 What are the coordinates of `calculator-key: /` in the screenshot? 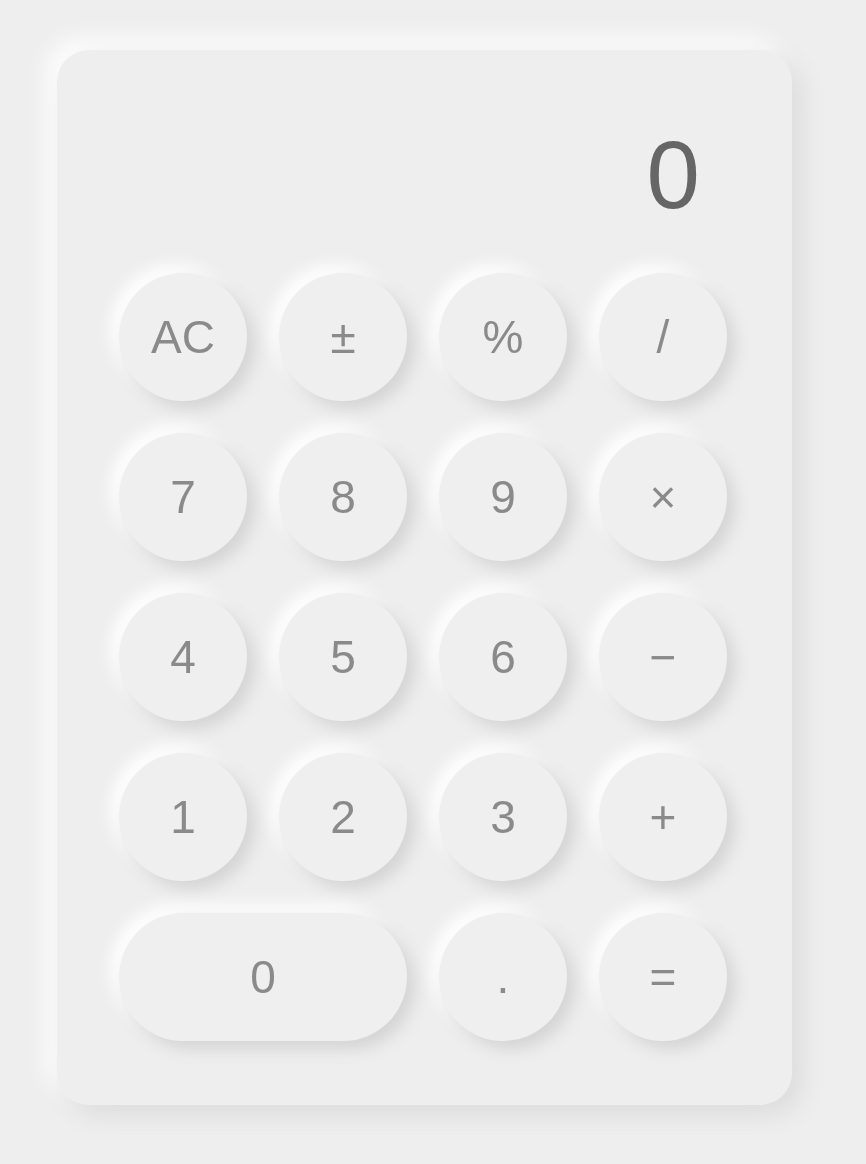 It's located at (663, 337).